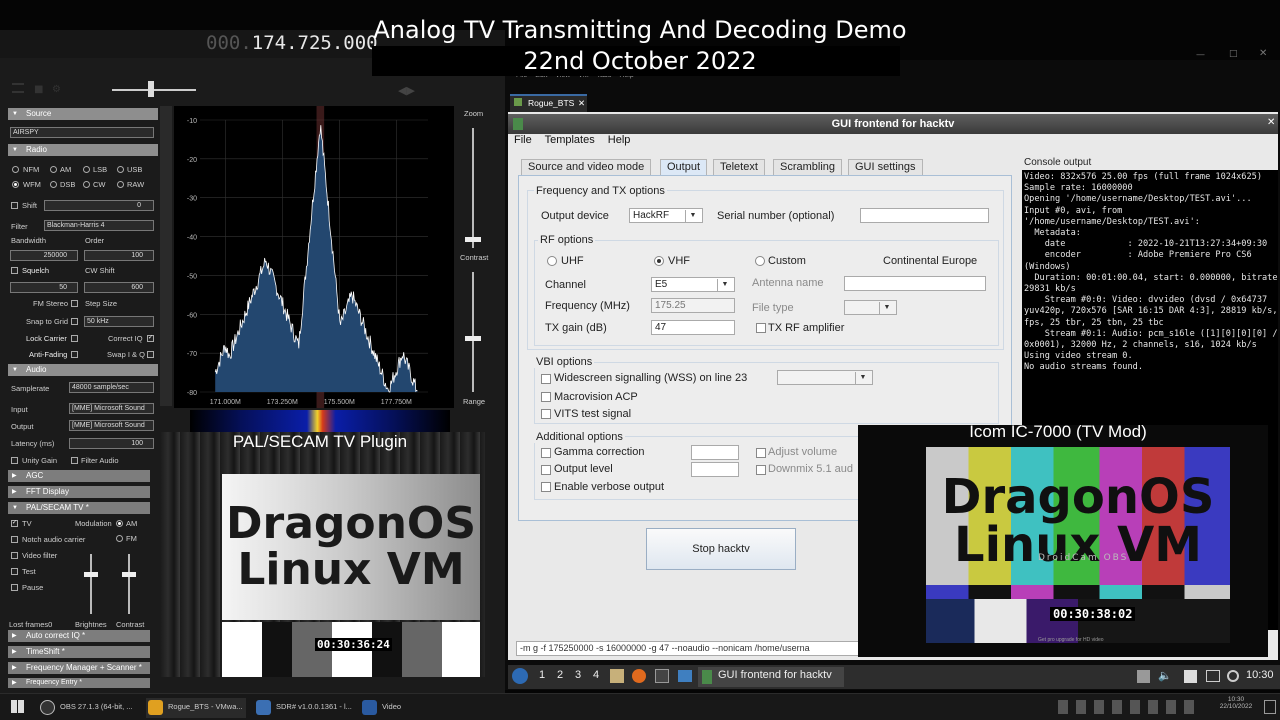 The width and height of the screenshot is (1280, 720). What do you see at coordinates (111, 408) in the screenshot?
I see `audio-input-select: [MME] Microsoft Sound` at bounding box center [111, 408].